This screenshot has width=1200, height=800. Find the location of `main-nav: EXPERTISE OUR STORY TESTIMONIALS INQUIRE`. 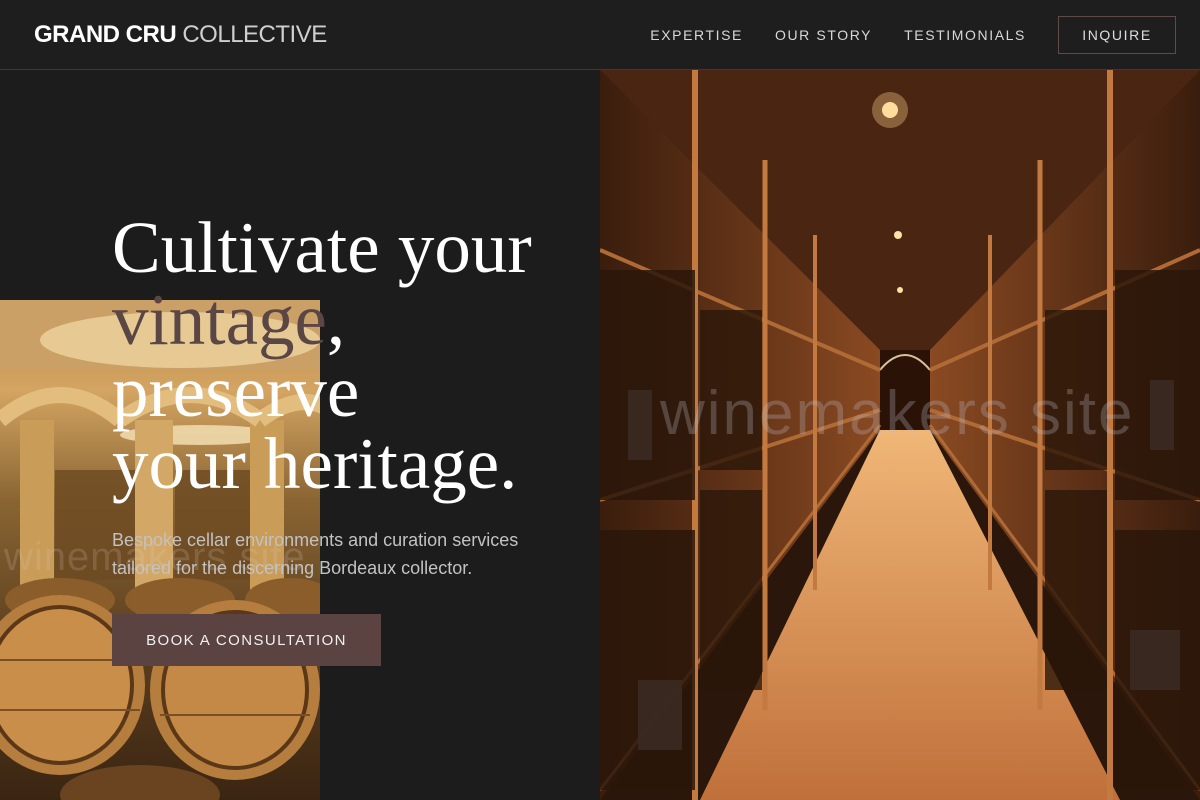

main-nav: EXPERTISE OUR STORY TESTIMONIALS INQUIRE is located at coordinates (897, 35).